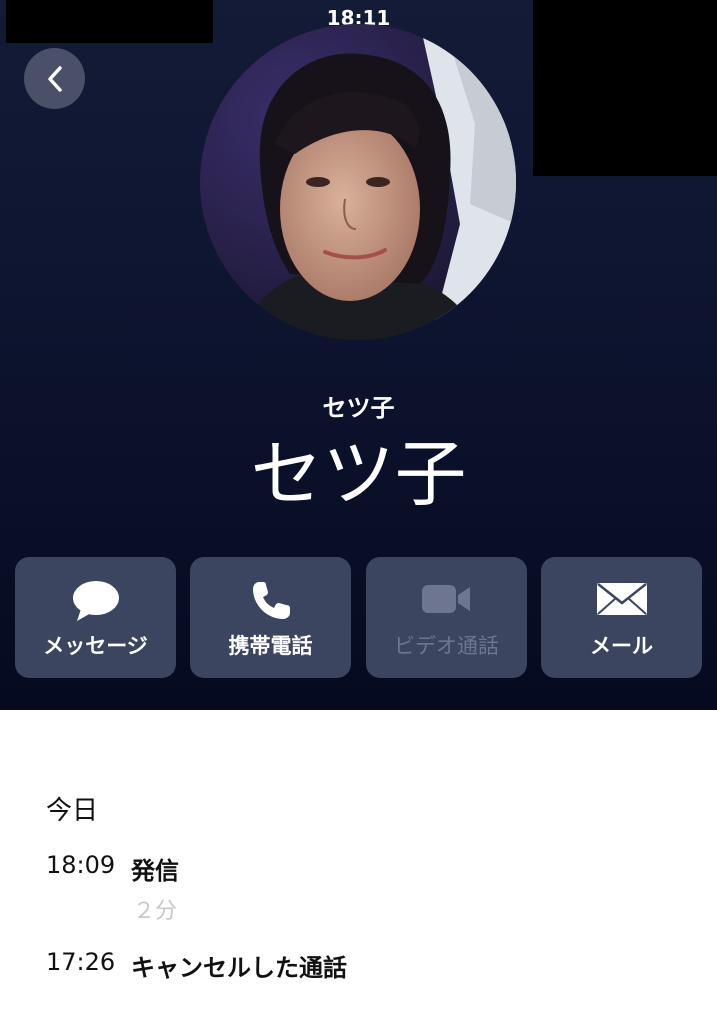  What do you see at coordinates (81, 865) in the screenshot?
I see `call-time: 18:09` at bounding box center [81, 865].